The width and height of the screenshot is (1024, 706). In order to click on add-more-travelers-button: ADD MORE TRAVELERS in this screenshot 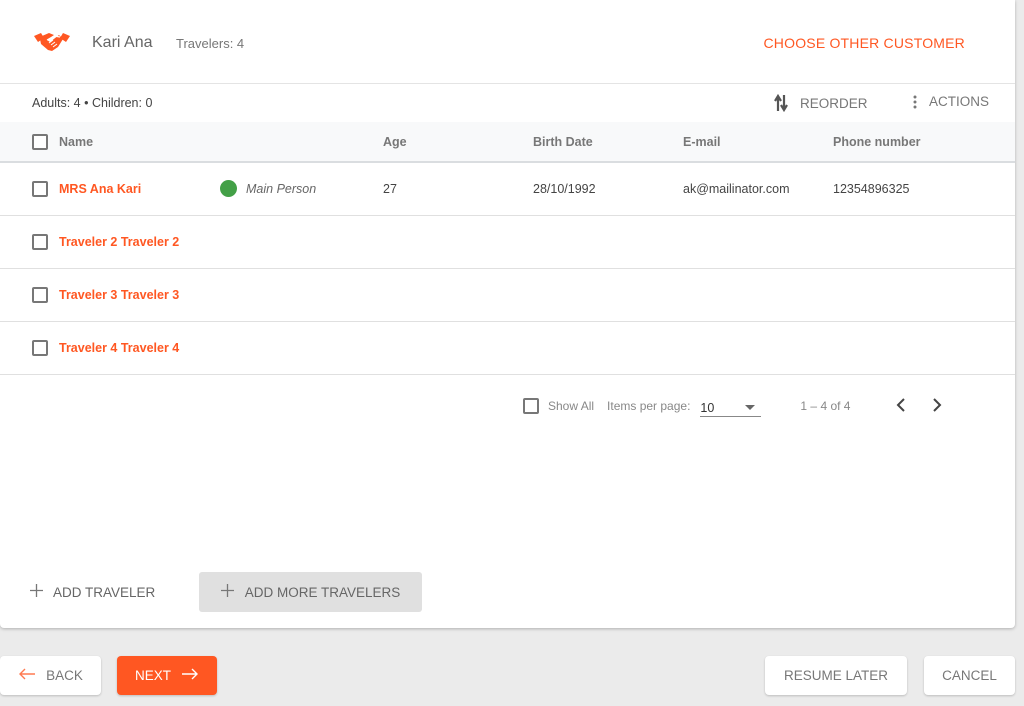, I will do `click(310, 592)`.